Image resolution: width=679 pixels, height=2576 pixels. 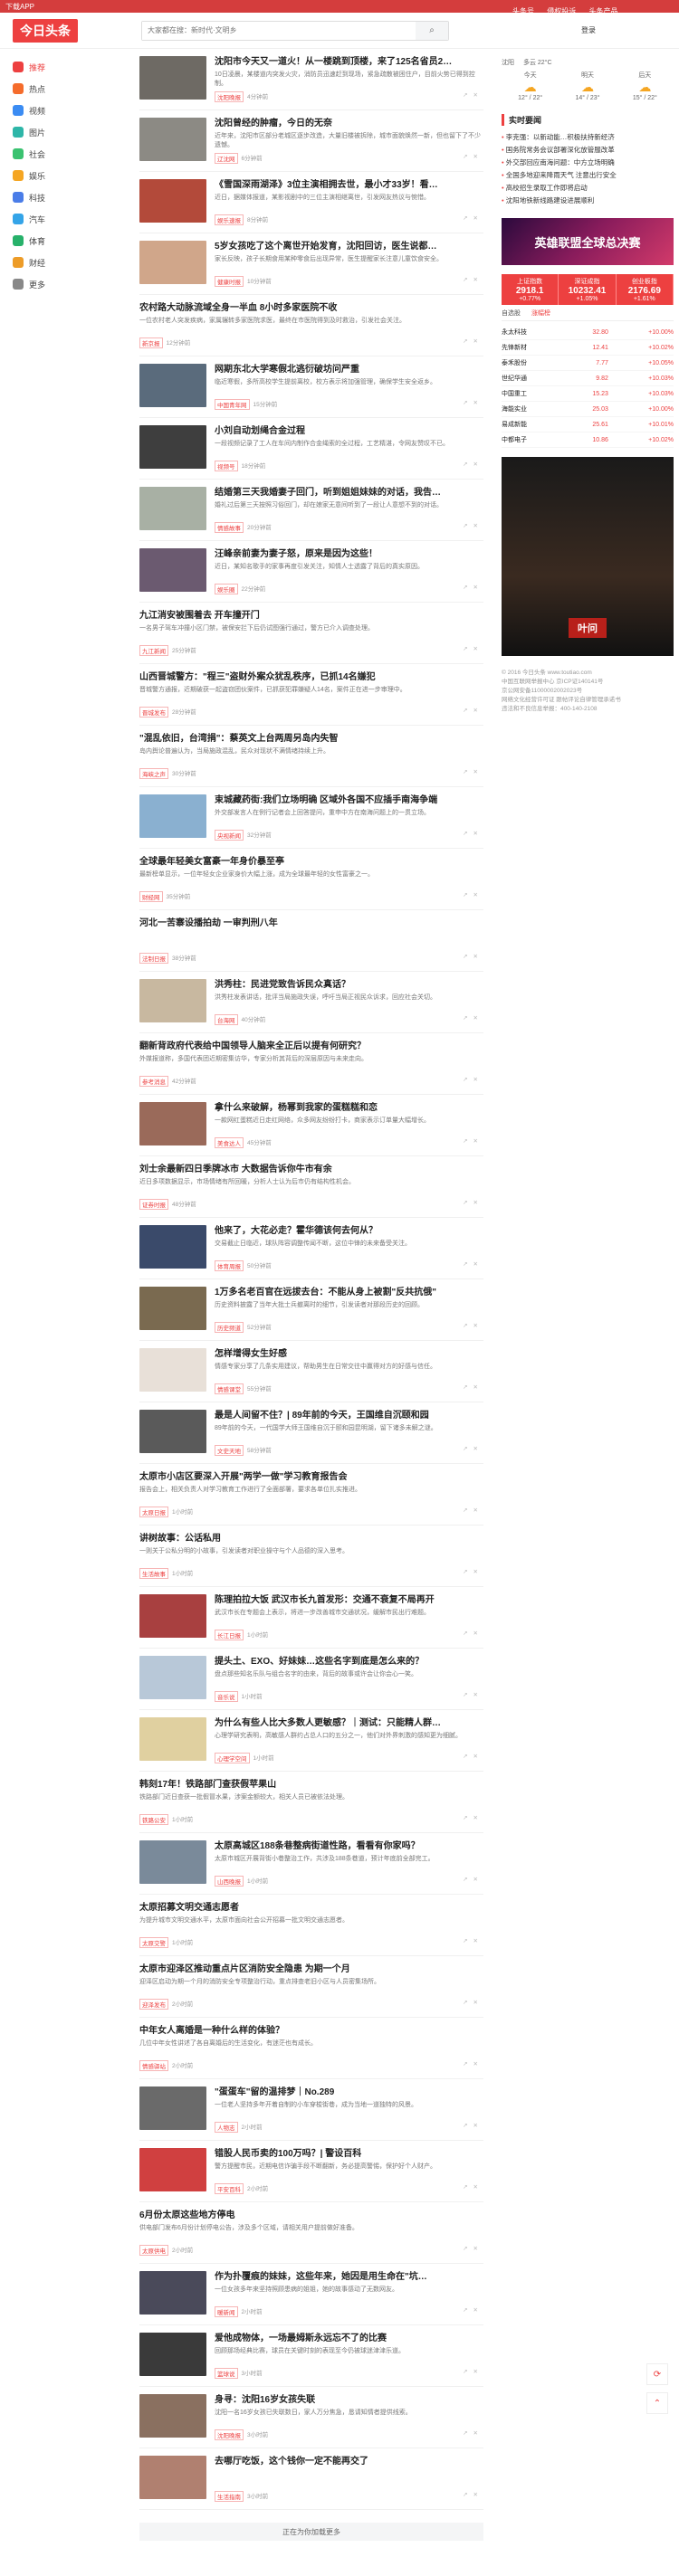 What do you see at coordinates (645, 290) in the screenshot?
I see `index-box: 创业板指 2176.69 +1.61%` at bounding box center [645, 290].